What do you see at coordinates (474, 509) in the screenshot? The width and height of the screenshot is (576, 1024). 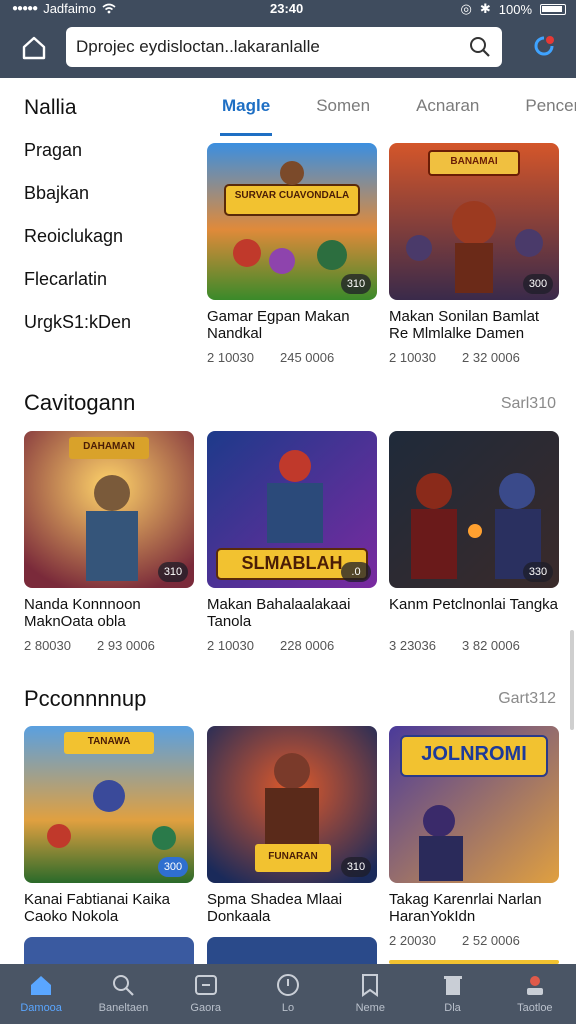 I see `game-thumbnail: 330` at bounding box center [474, 509].